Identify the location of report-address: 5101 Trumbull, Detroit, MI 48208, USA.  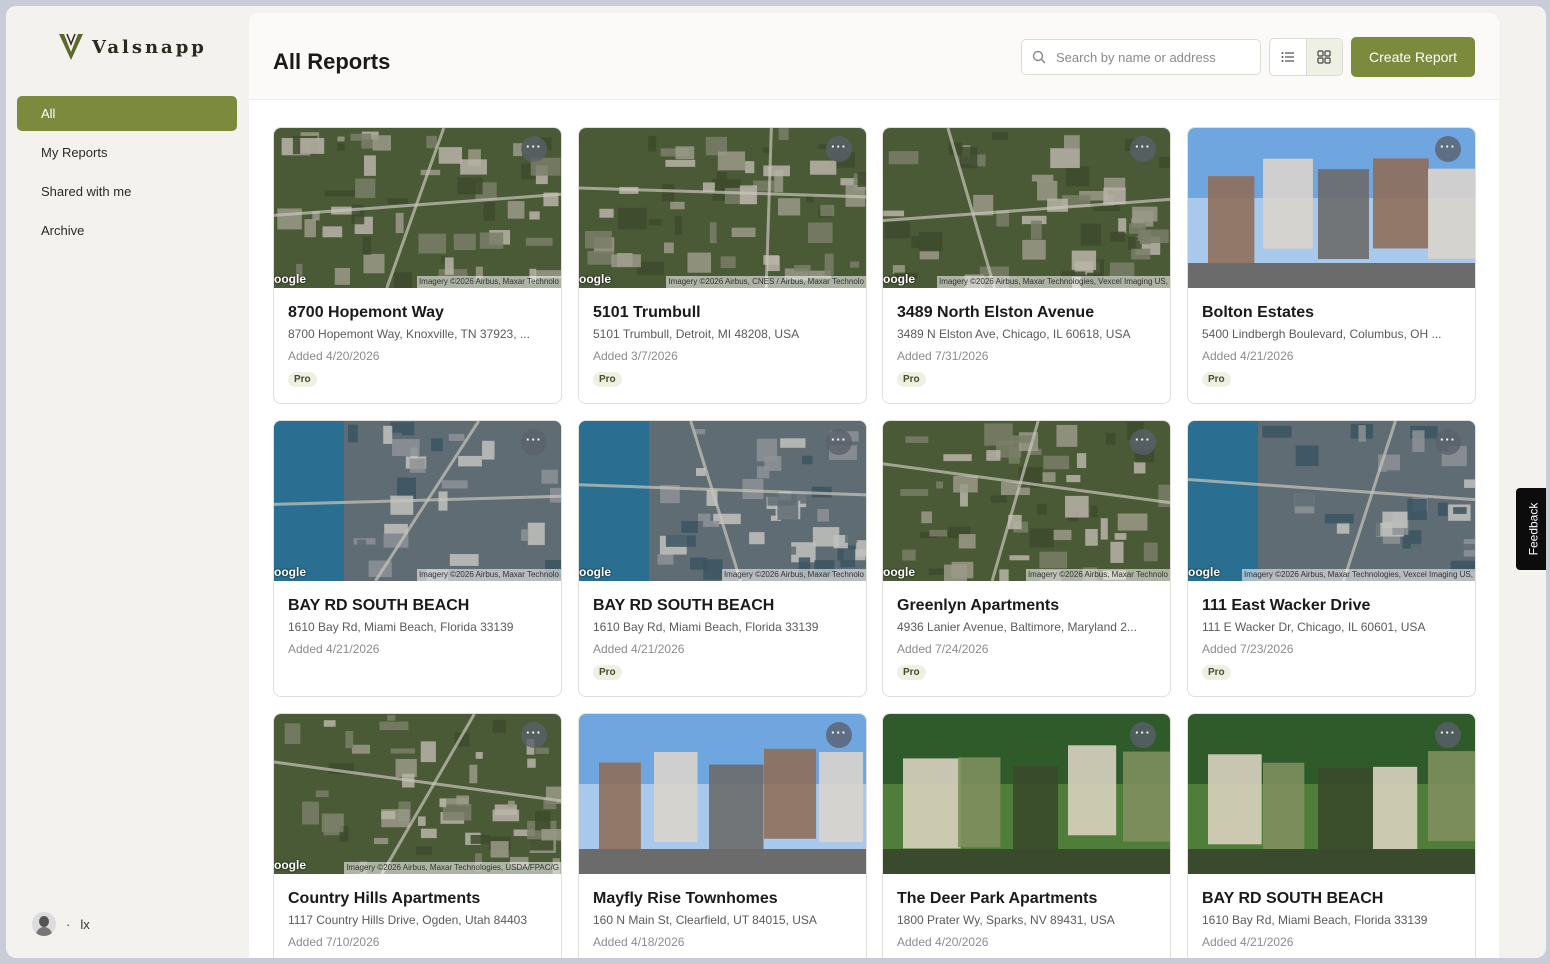
(696, 334).